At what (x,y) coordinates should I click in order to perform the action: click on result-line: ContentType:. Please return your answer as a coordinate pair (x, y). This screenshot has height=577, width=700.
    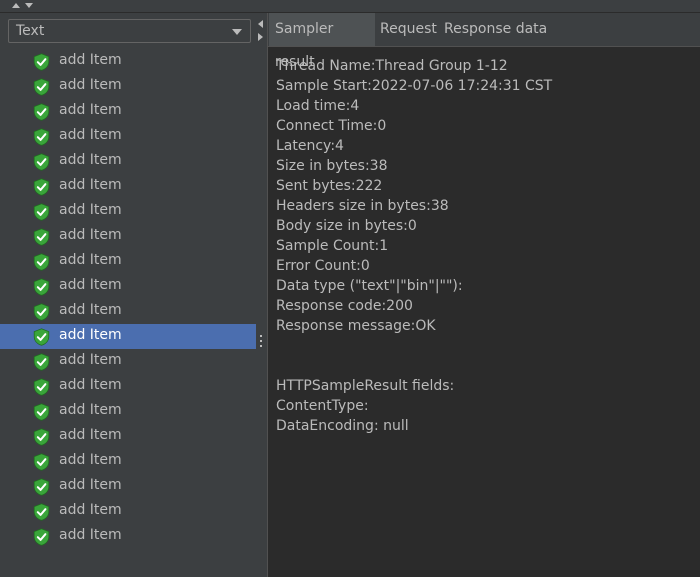
    Looking at the image, I should click on (322, 406).